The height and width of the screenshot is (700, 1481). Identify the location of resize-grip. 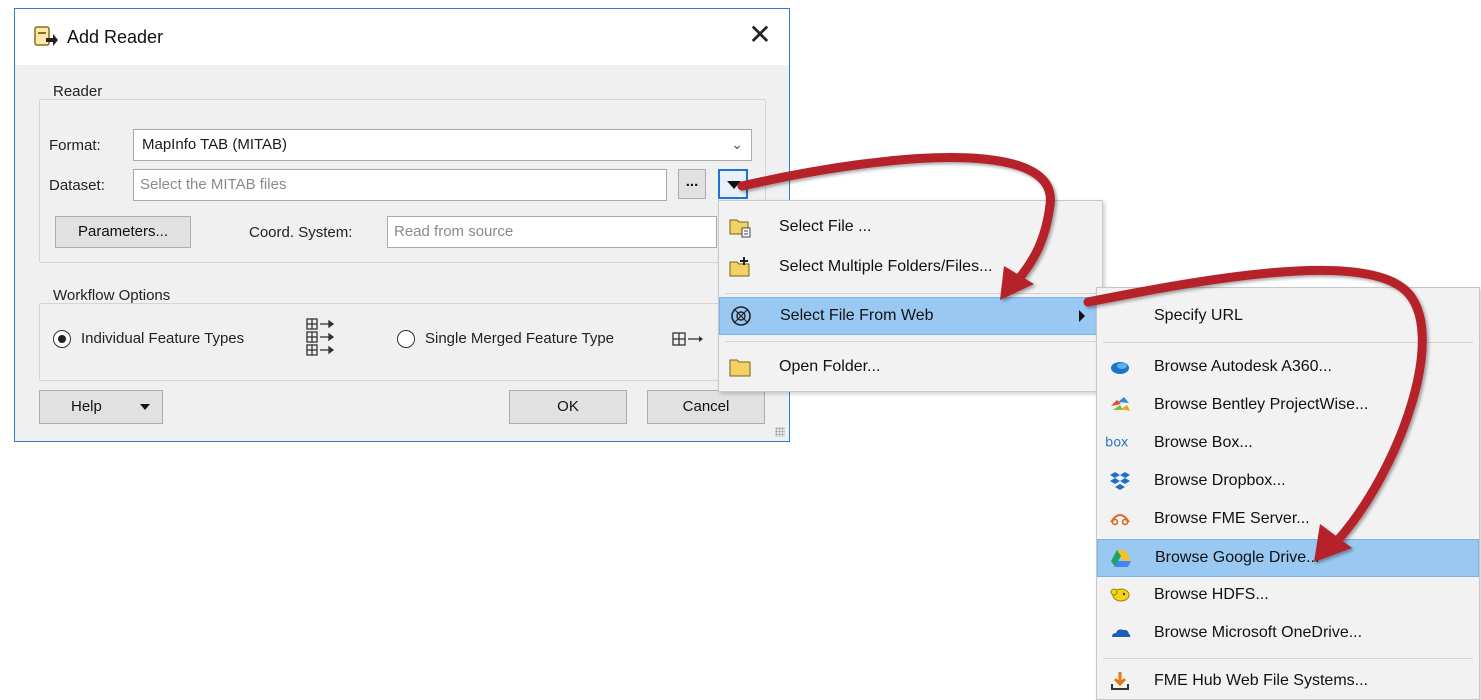
(780, 432).